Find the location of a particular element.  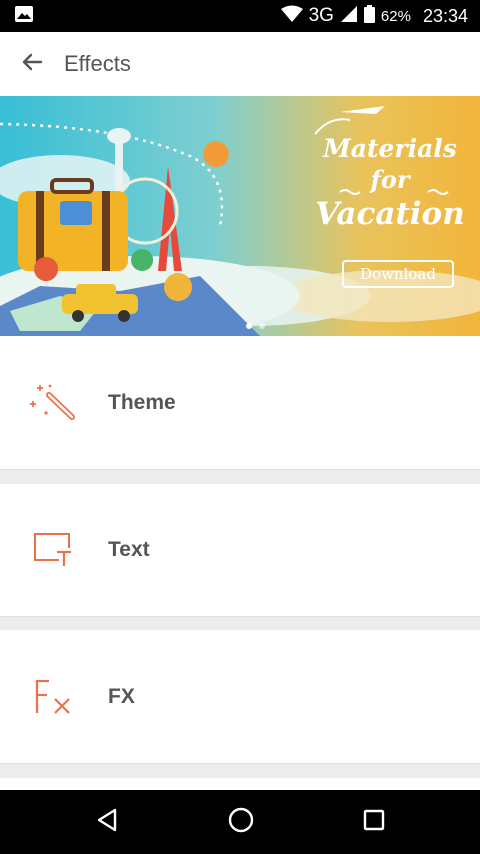

back-triangle-icon is located at coordinates (107, 822).